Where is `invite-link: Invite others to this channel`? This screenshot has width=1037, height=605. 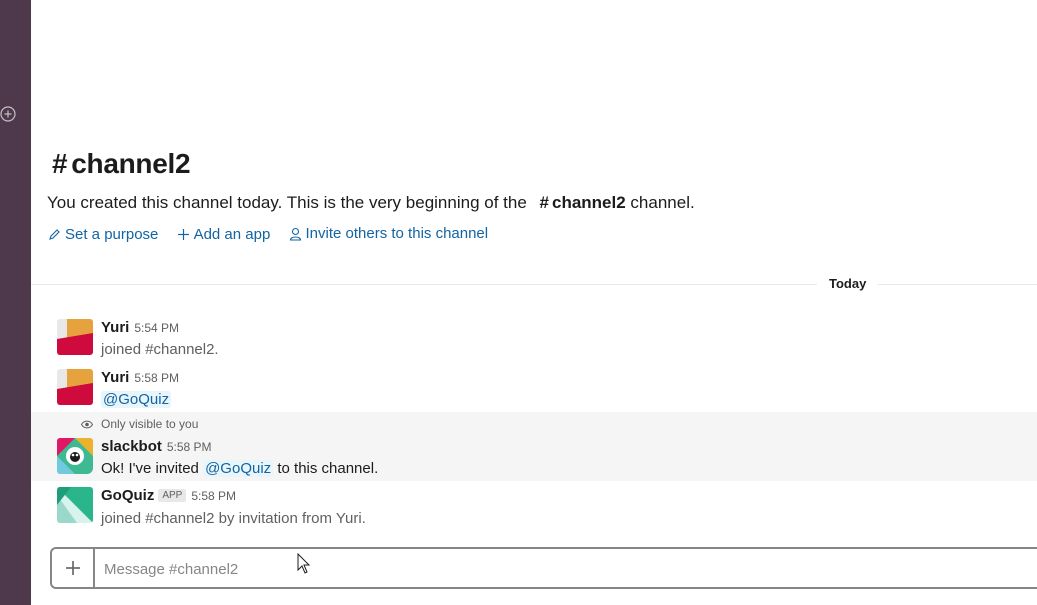
invite-link: Invite others to this channel is located at coordinates (389, 233).